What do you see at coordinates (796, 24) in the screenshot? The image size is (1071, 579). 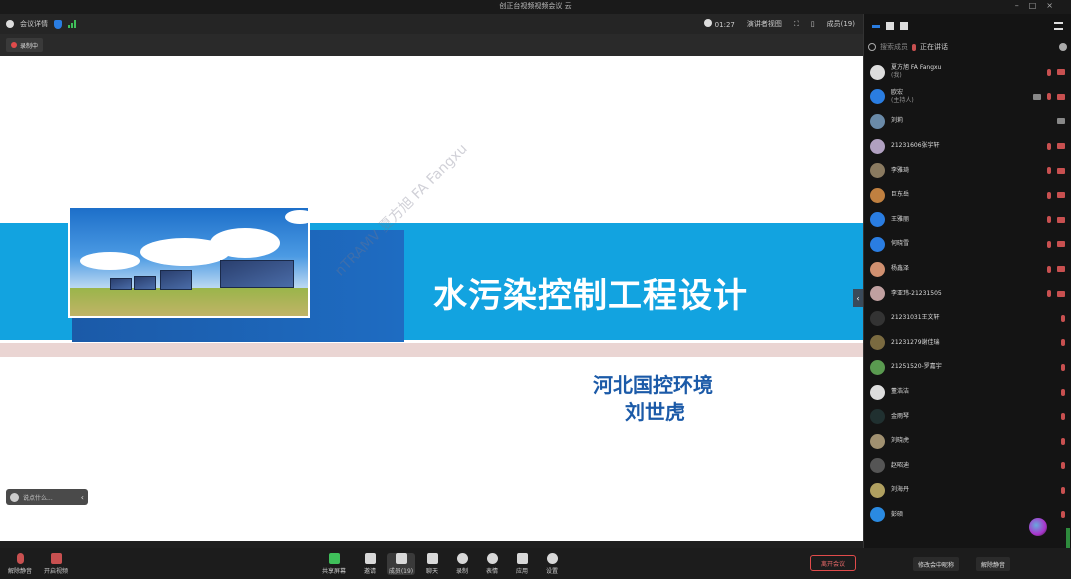 I see `fullscreen-icon: ⛶` at bounding box center [796, 24].